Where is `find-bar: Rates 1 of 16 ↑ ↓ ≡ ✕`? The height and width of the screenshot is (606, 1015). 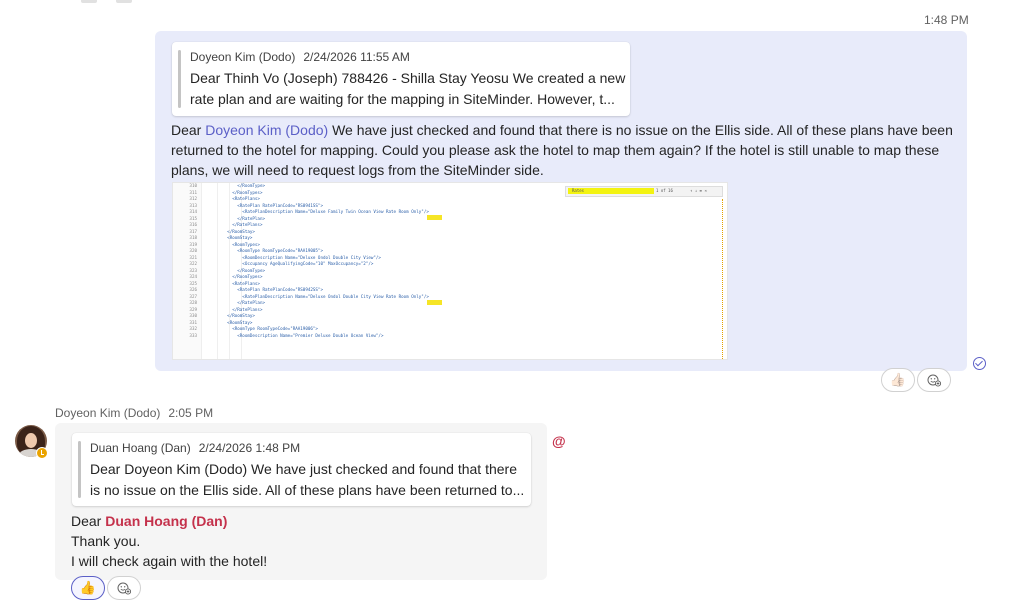 find-bar: Rates 1 of 16 ↑ ↓ ≡ ✕ is located at coordinates (644, 191).